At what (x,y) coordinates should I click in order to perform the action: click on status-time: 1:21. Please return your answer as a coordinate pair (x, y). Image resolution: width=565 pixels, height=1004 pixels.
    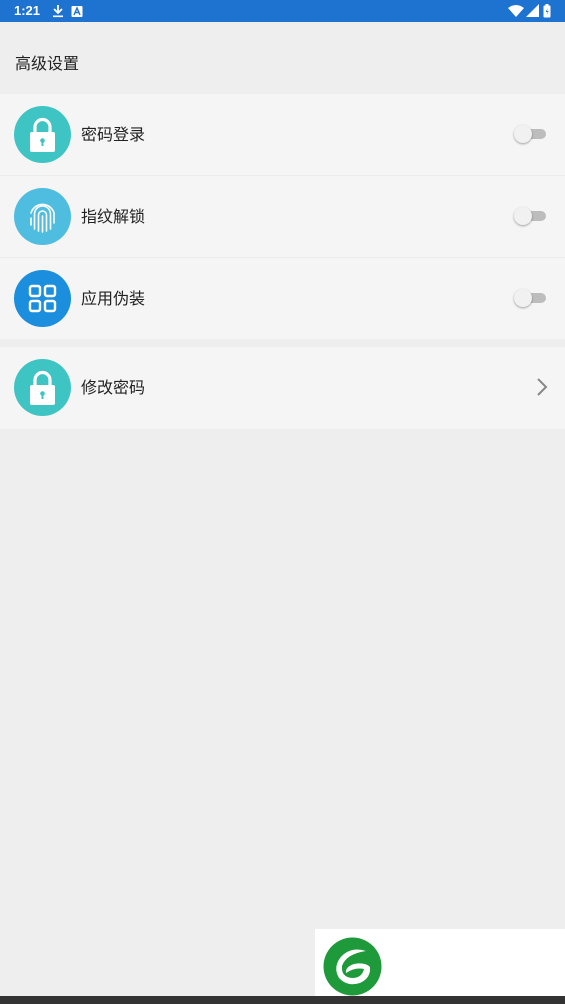
    Looking at the image, I should click on (27, 10).